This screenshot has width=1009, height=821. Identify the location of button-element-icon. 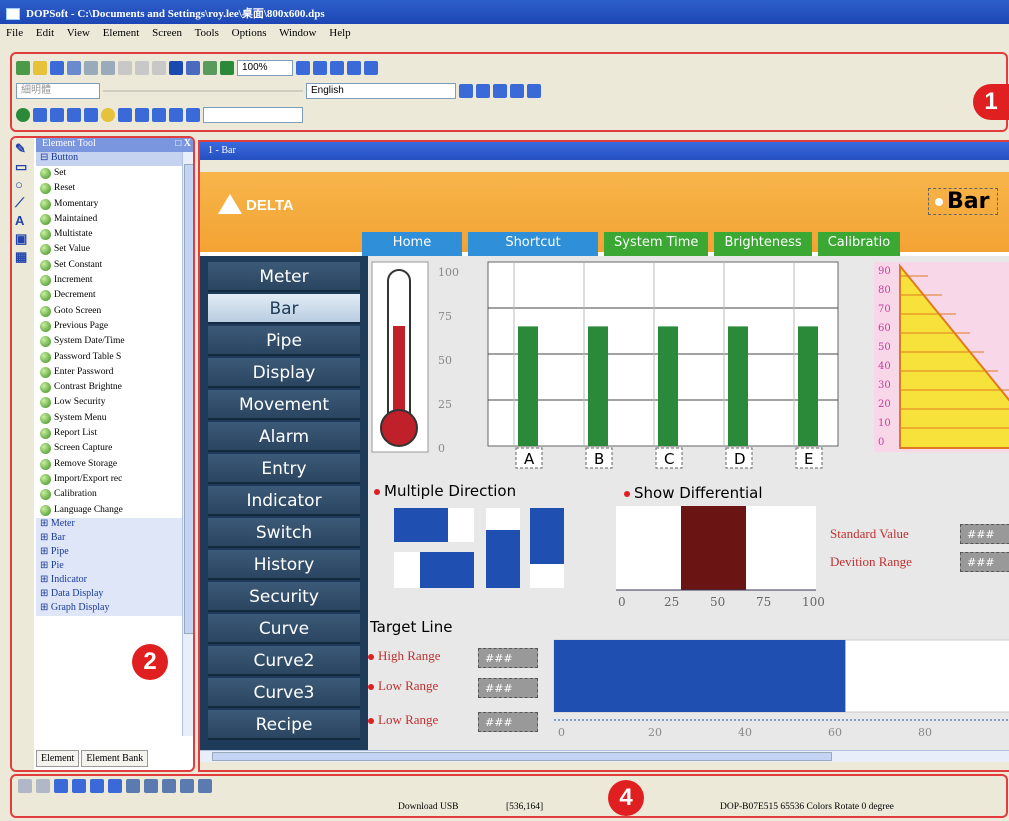
(23, 115).